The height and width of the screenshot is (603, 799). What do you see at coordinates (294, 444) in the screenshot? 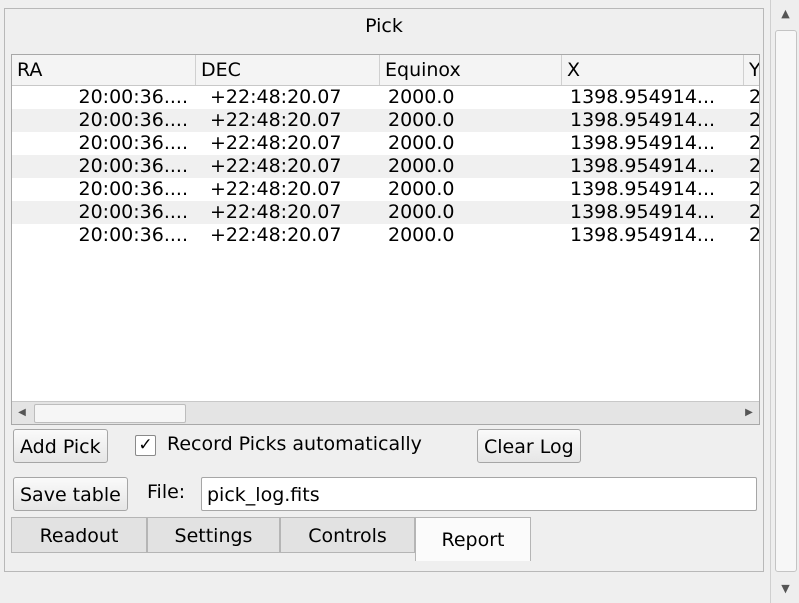
I see `record-picks-label: Record Picks automatically` at bounding box center [294, 444].